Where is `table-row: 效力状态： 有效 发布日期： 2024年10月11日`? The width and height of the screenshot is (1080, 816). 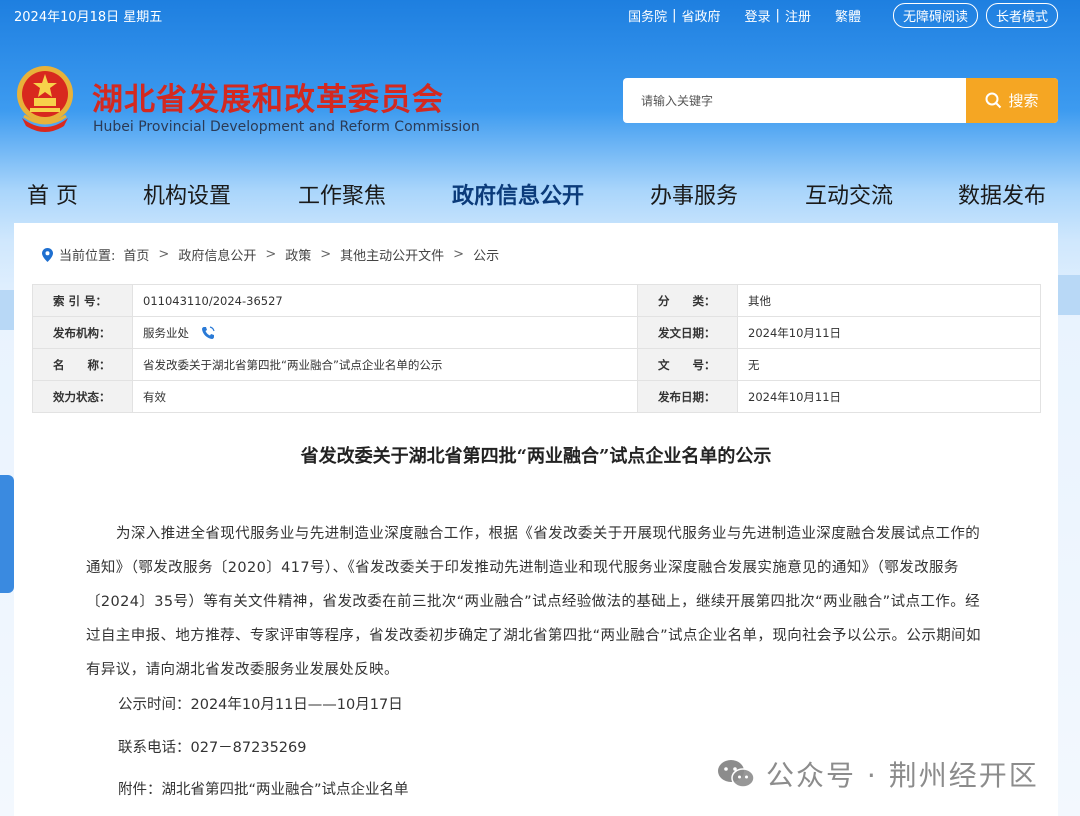
table-row: 效力状态： 有效 发布日期： 2024年10月11日 is located at coordinates (536, 396).